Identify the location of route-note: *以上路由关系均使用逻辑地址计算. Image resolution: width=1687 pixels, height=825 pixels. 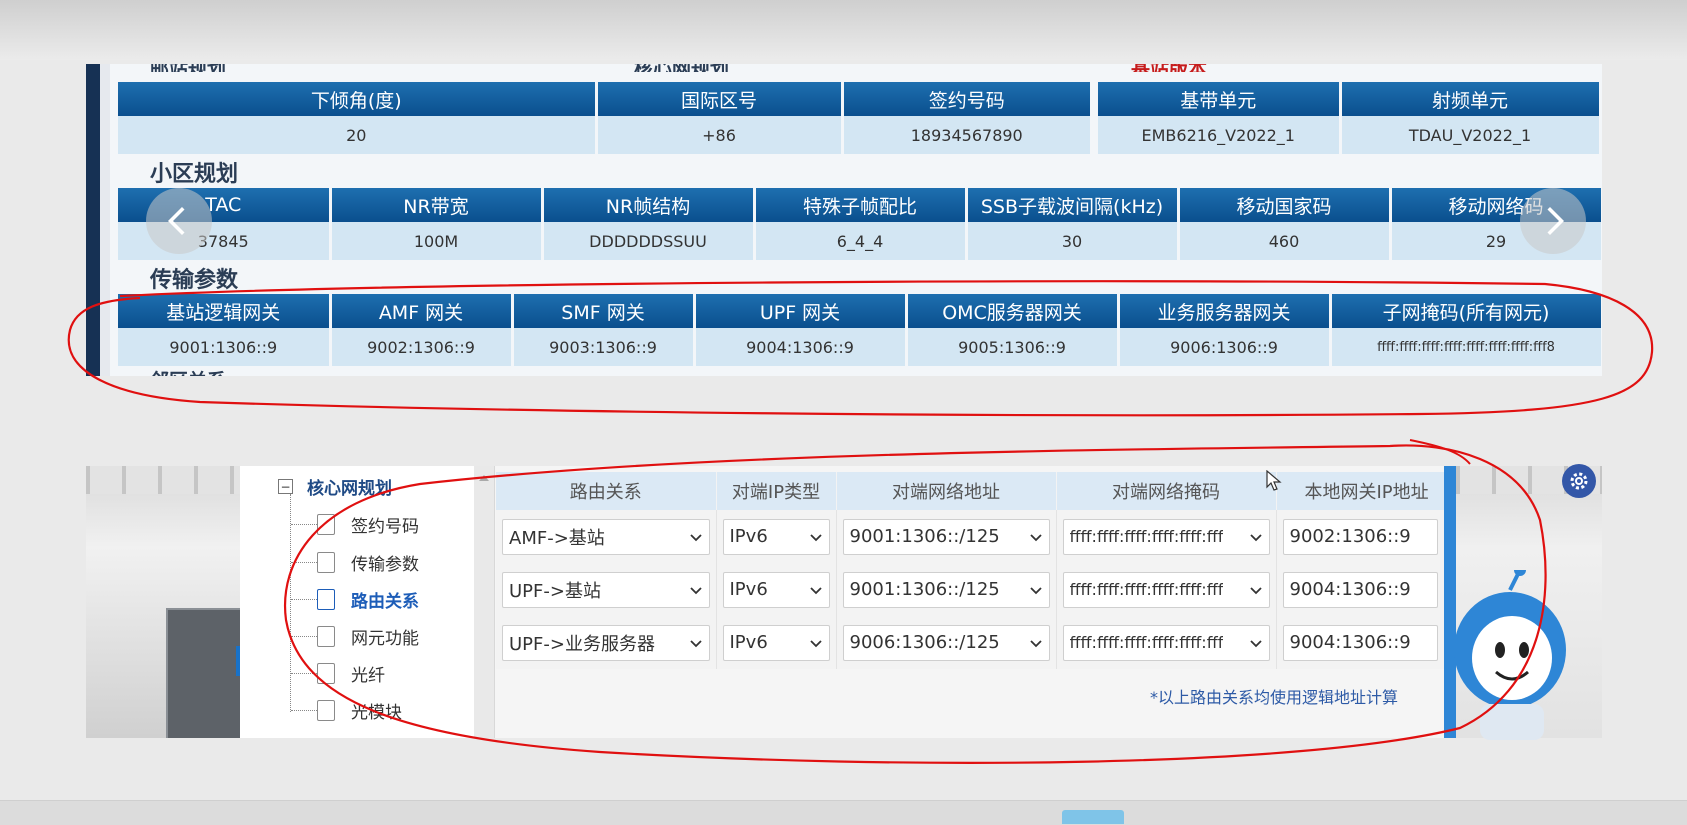
(1274, 697).